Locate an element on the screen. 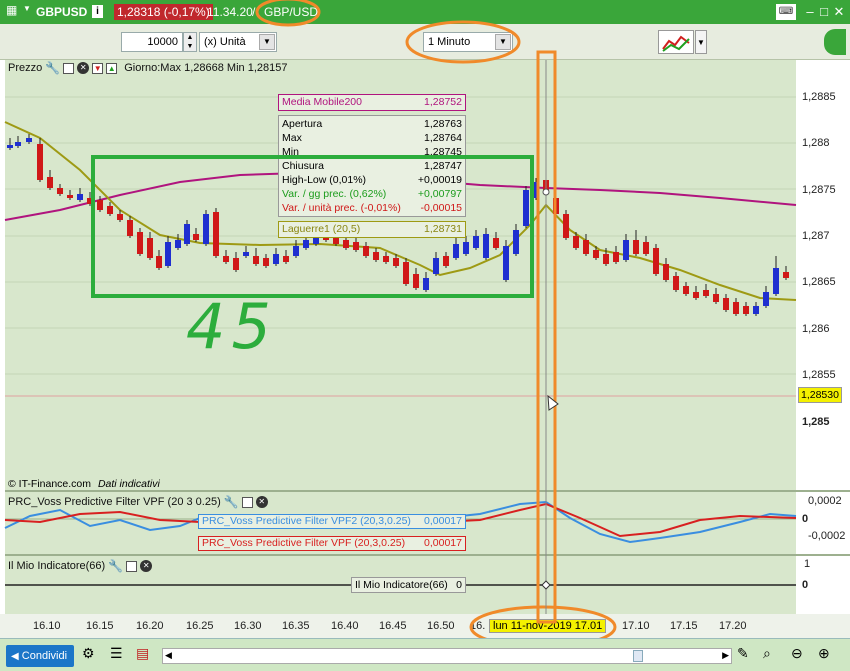  scroll-left-icon: ◀ is located at coordinates (168, 655).